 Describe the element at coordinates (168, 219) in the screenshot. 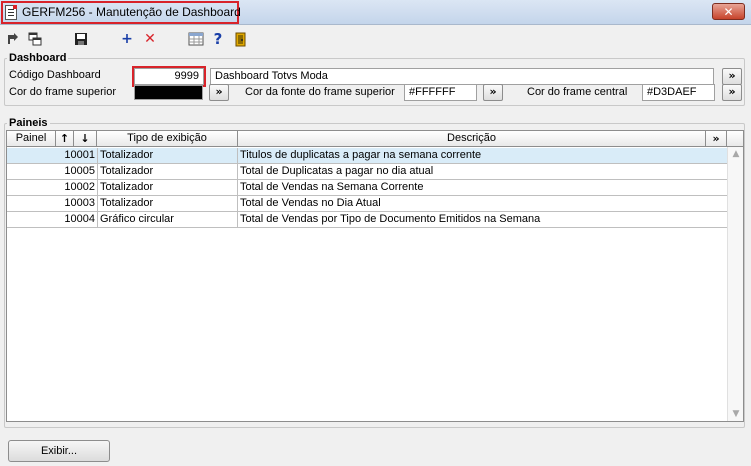

I see `tipo-cell: Gráfico circular` at that location.